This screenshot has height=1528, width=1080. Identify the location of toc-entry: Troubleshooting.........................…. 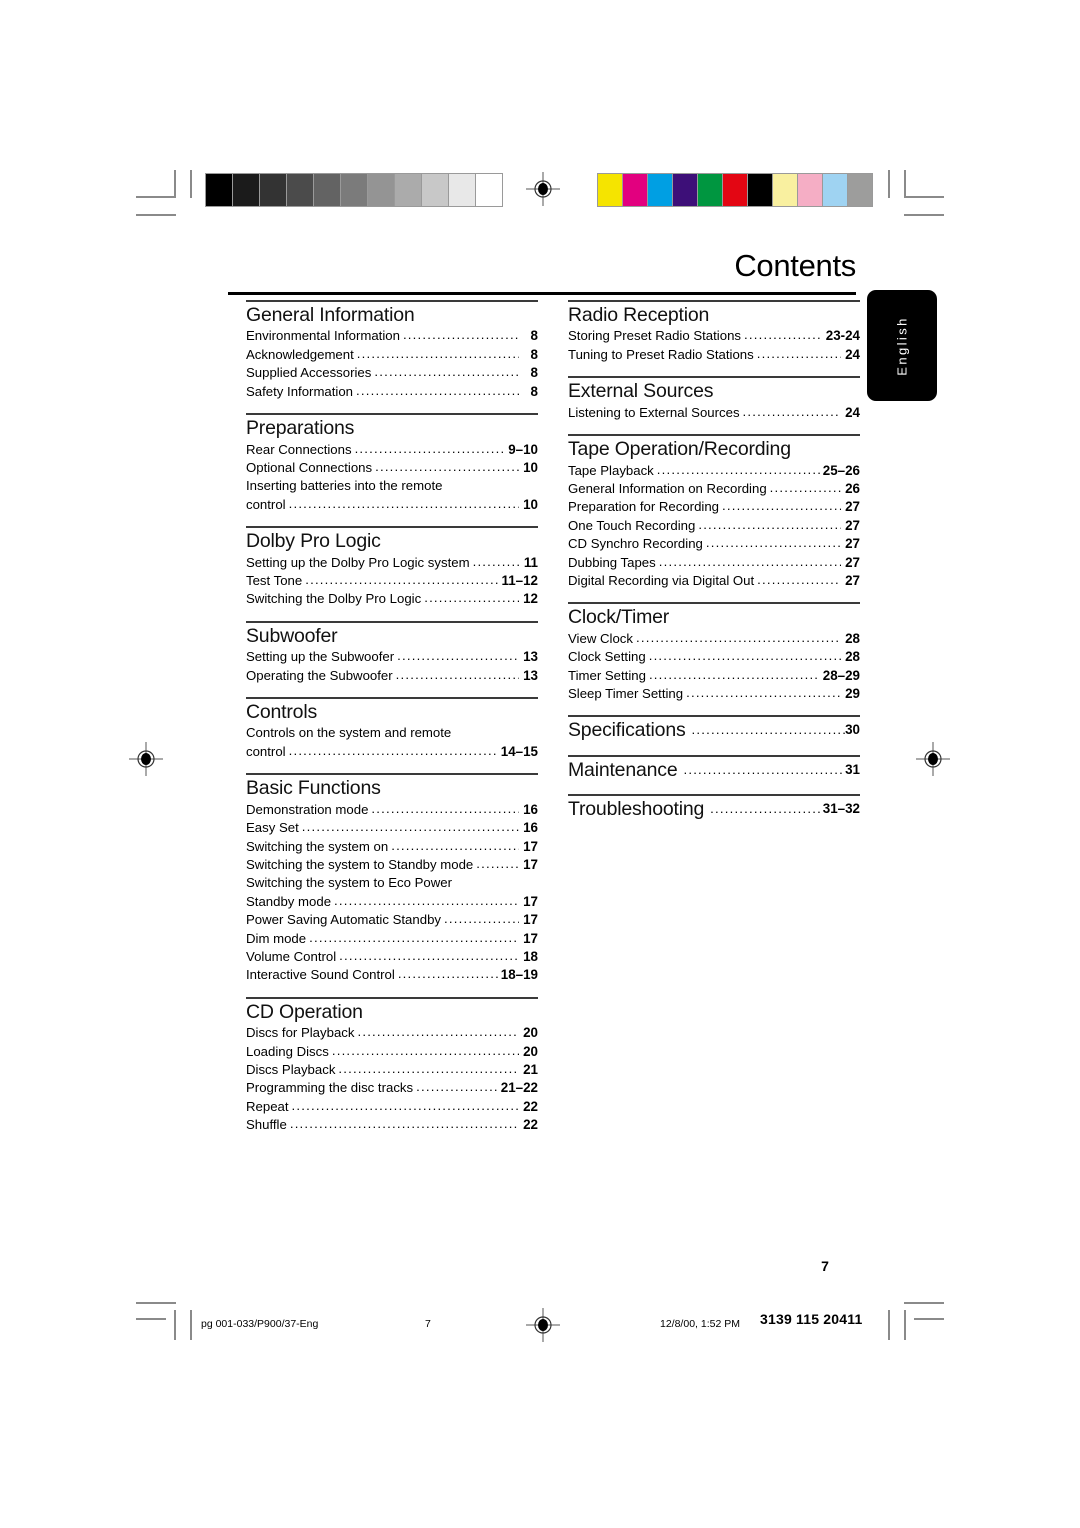
(714, 809).